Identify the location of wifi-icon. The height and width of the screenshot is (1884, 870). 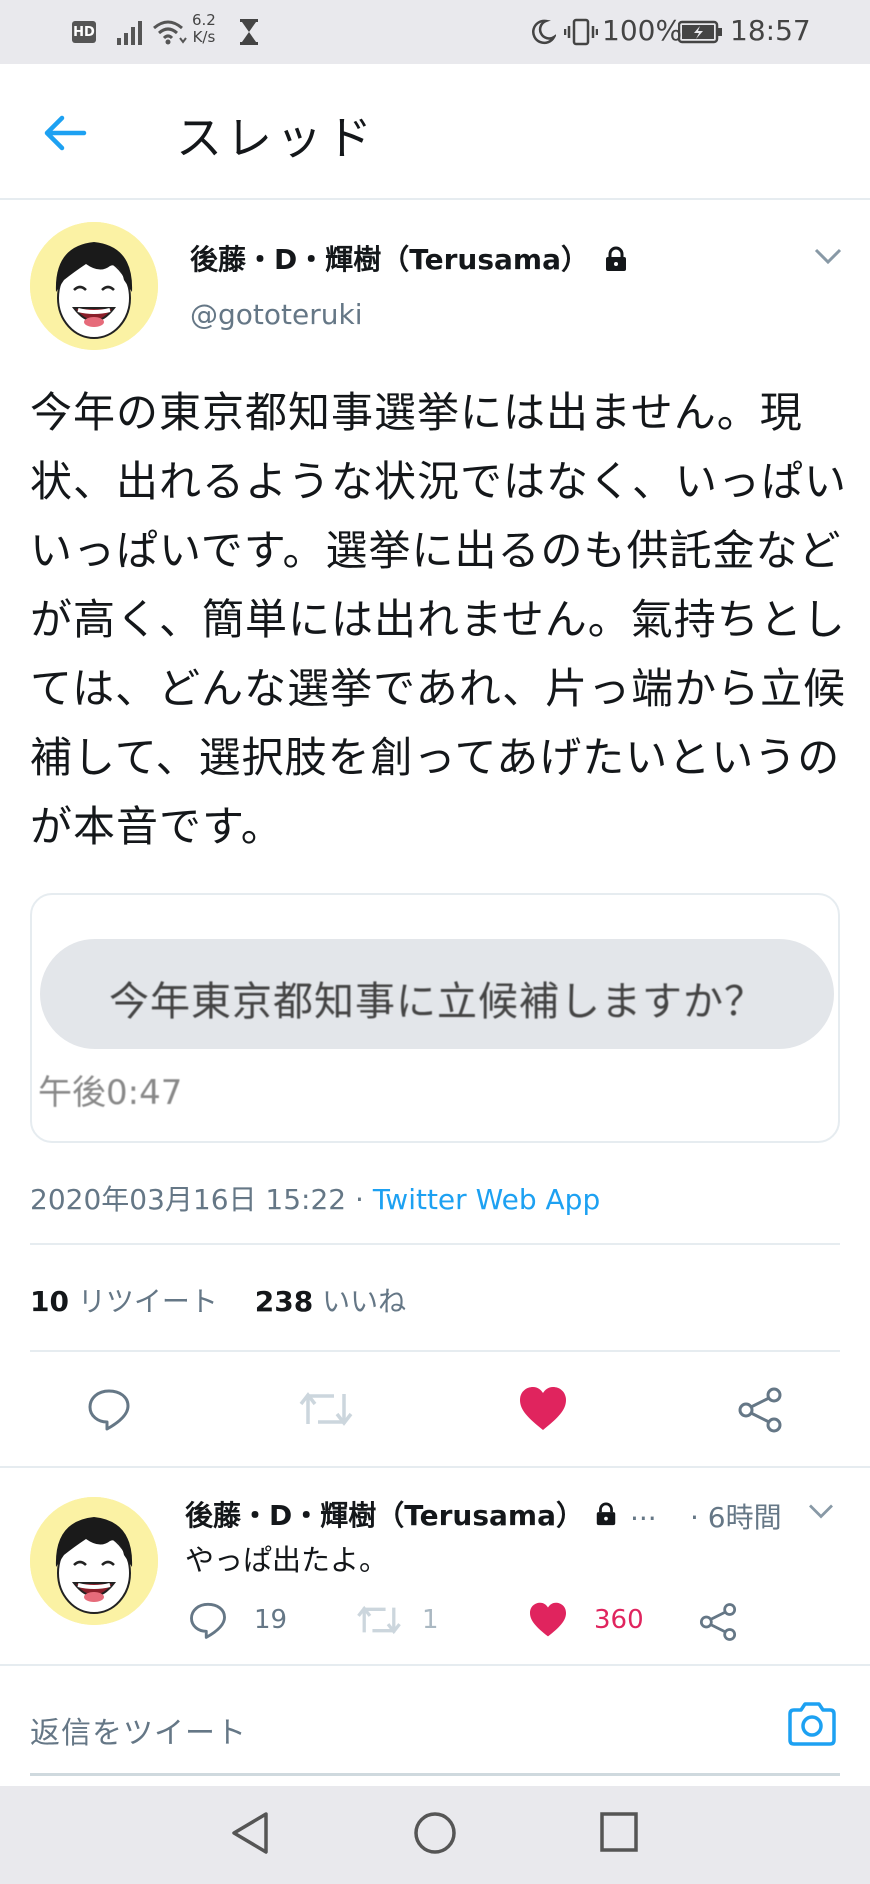
(170, 32).